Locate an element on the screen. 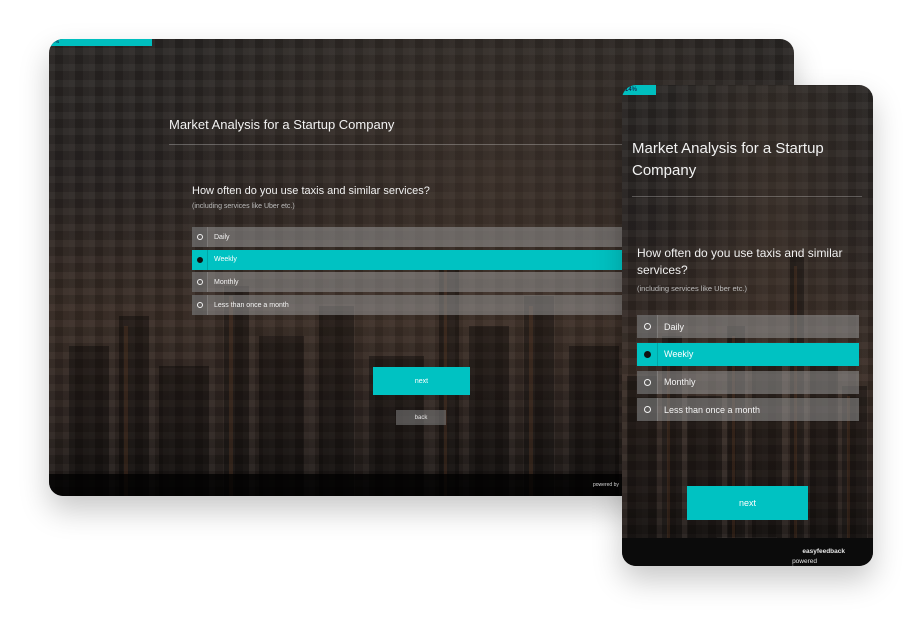  progress-label: 14% is located at coordinates (631, 90).